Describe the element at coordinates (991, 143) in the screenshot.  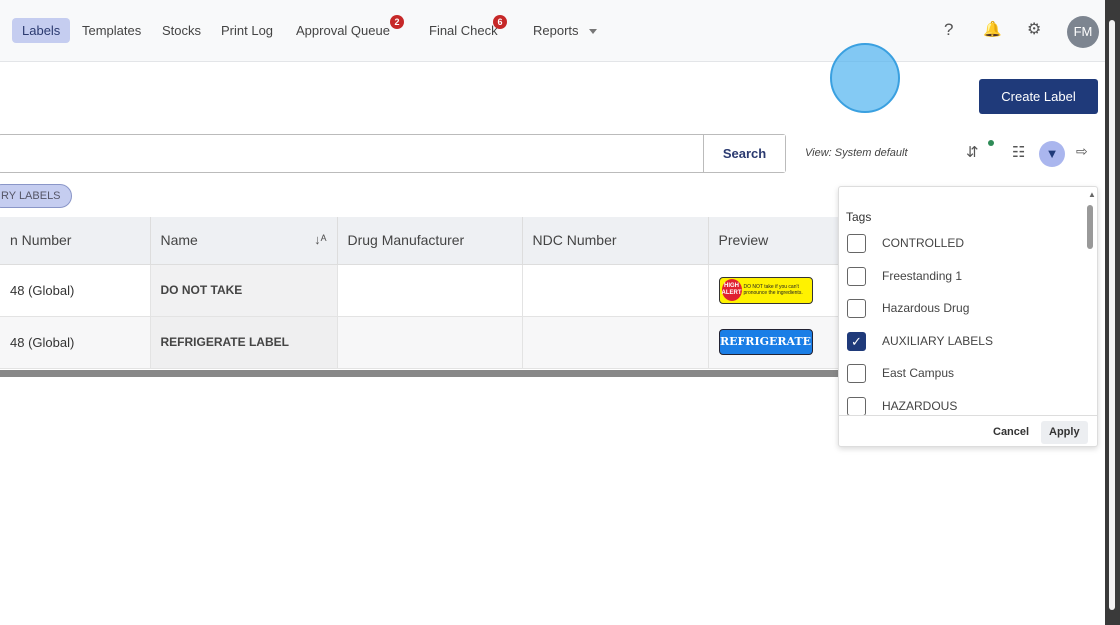
I see `status-dot` at that location.